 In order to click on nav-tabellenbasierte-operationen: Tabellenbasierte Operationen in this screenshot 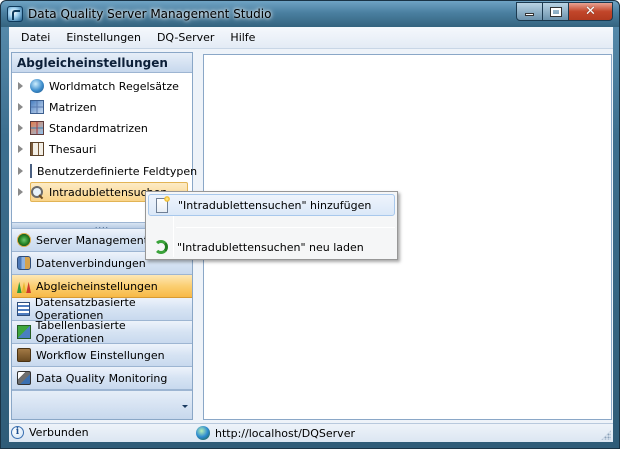, I will do `click(102, 332)`.